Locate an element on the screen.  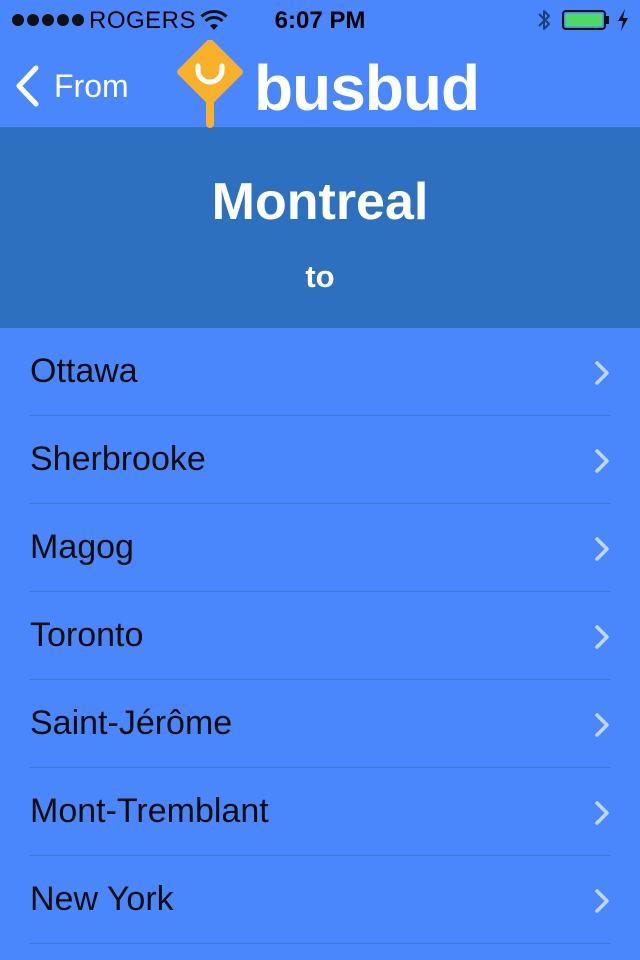
origin-connector: to is located at coordinates (320, 276).